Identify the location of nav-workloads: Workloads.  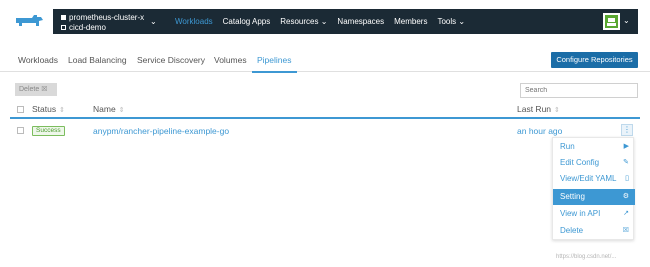
(194, 21).